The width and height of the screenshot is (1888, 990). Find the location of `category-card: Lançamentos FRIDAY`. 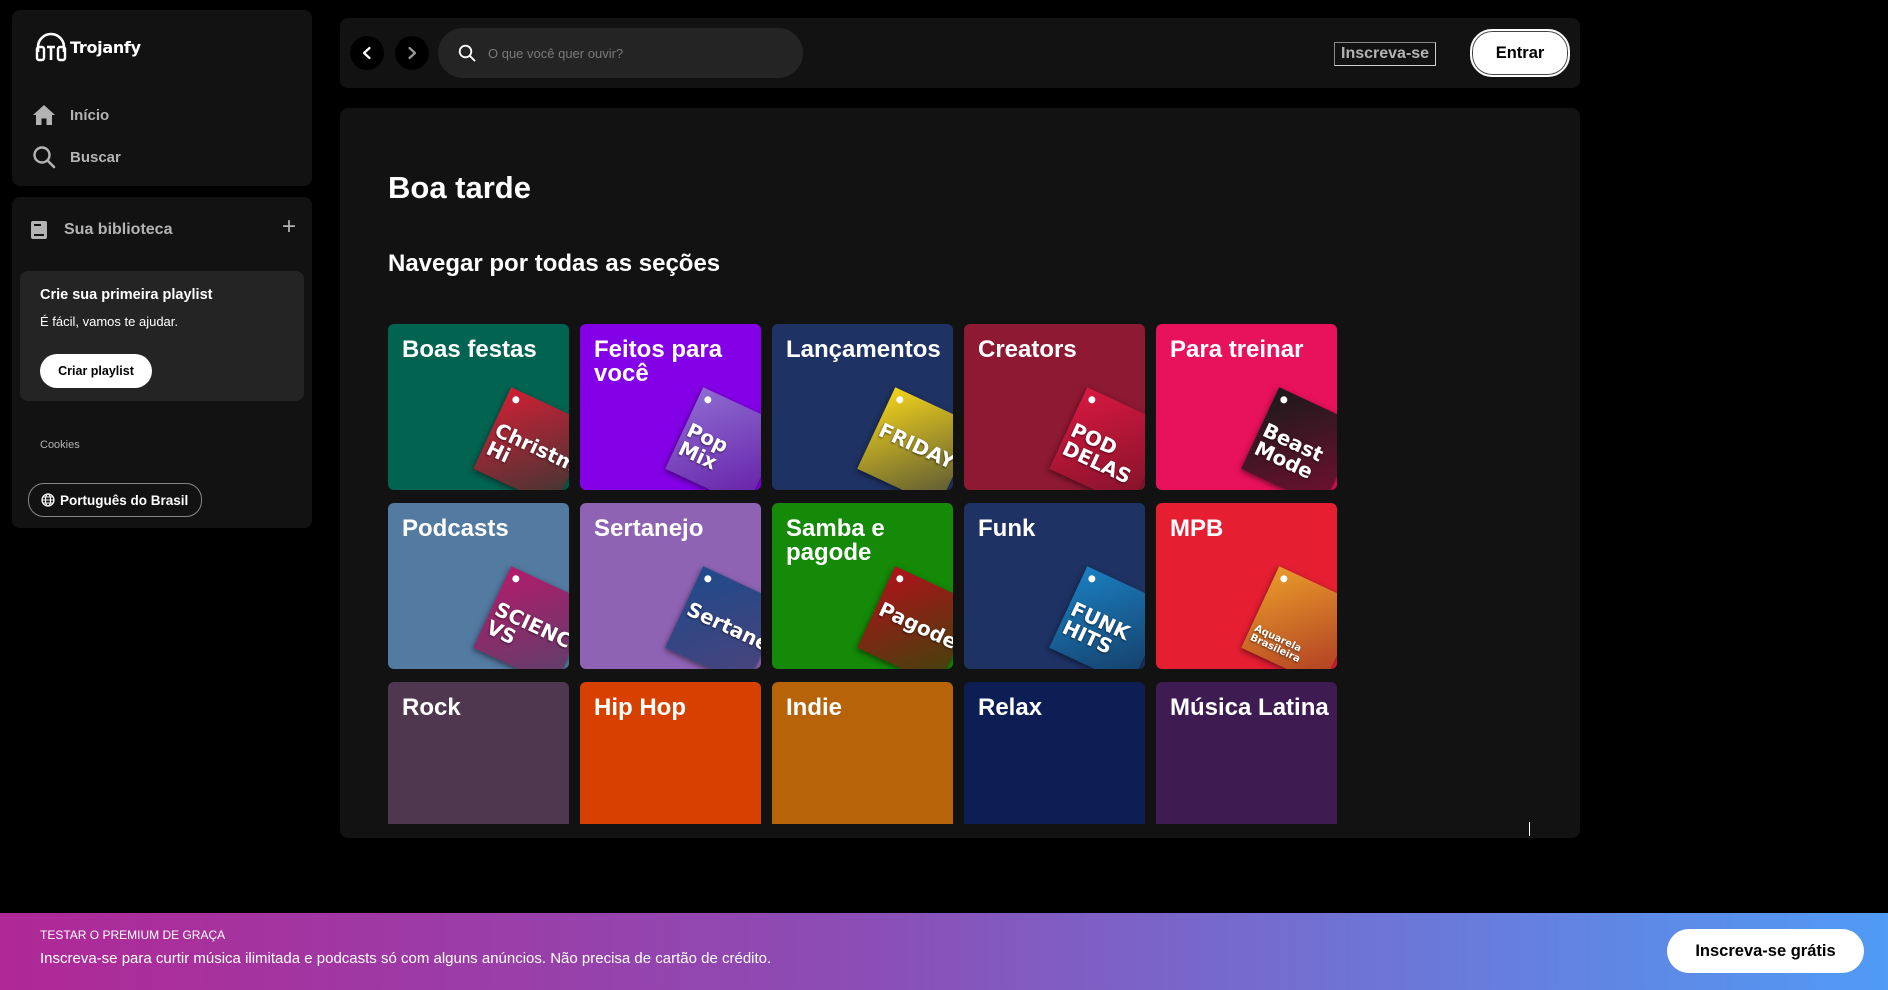

category-card: Lançamentos FRIDAY is located at coordinates (862, 407).